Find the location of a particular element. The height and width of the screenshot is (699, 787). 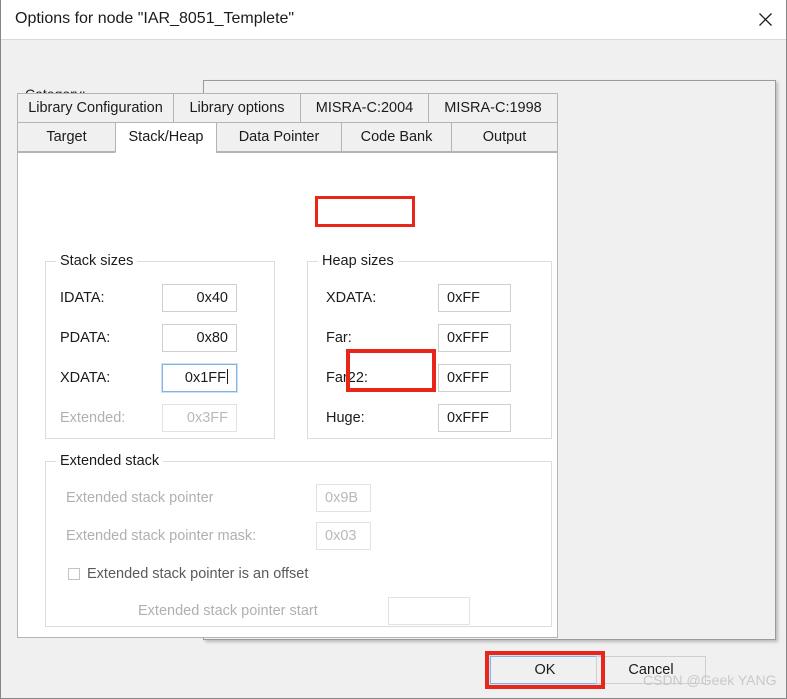

tab-library-configuration: Library Configuration is located at coordinates (95, 108).